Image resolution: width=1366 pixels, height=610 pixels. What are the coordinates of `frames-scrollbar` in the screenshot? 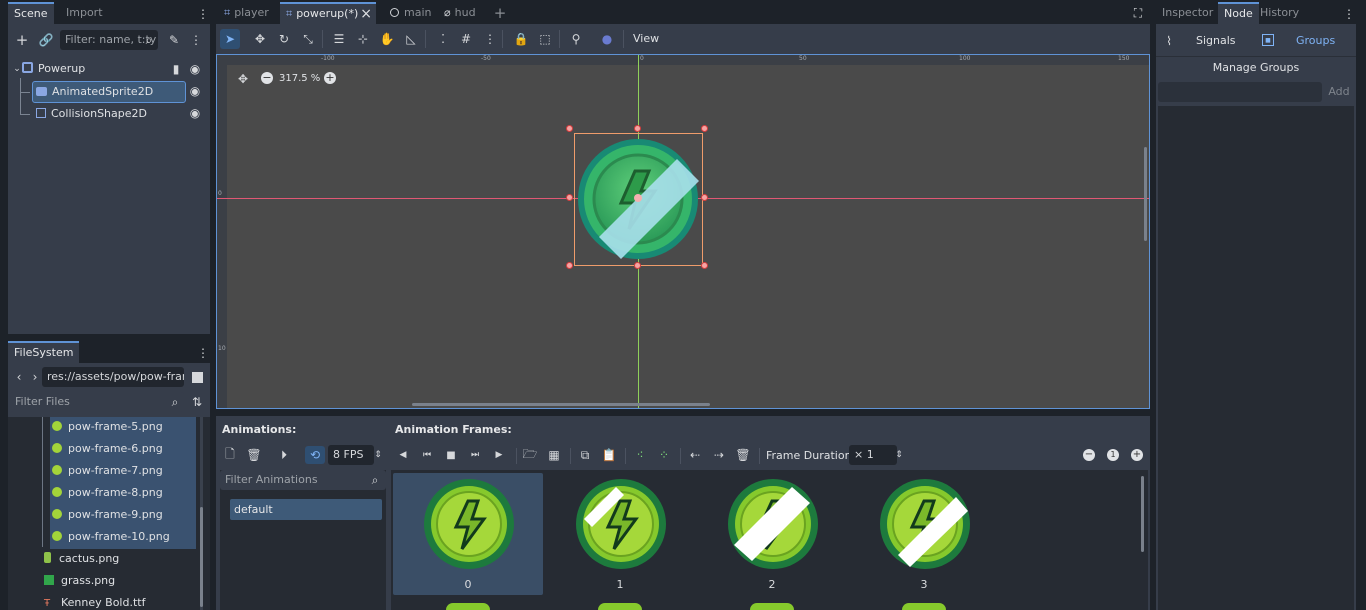 It's located at (1142, 514).